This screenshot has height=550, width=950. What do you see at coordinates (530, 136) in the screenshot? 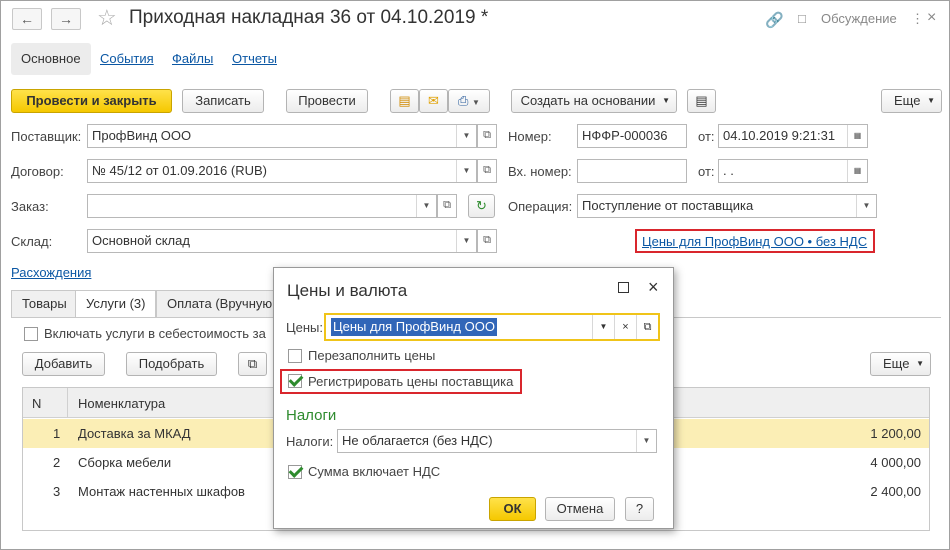
I see `number-label: Номер:` at bounding box center [530, 136].